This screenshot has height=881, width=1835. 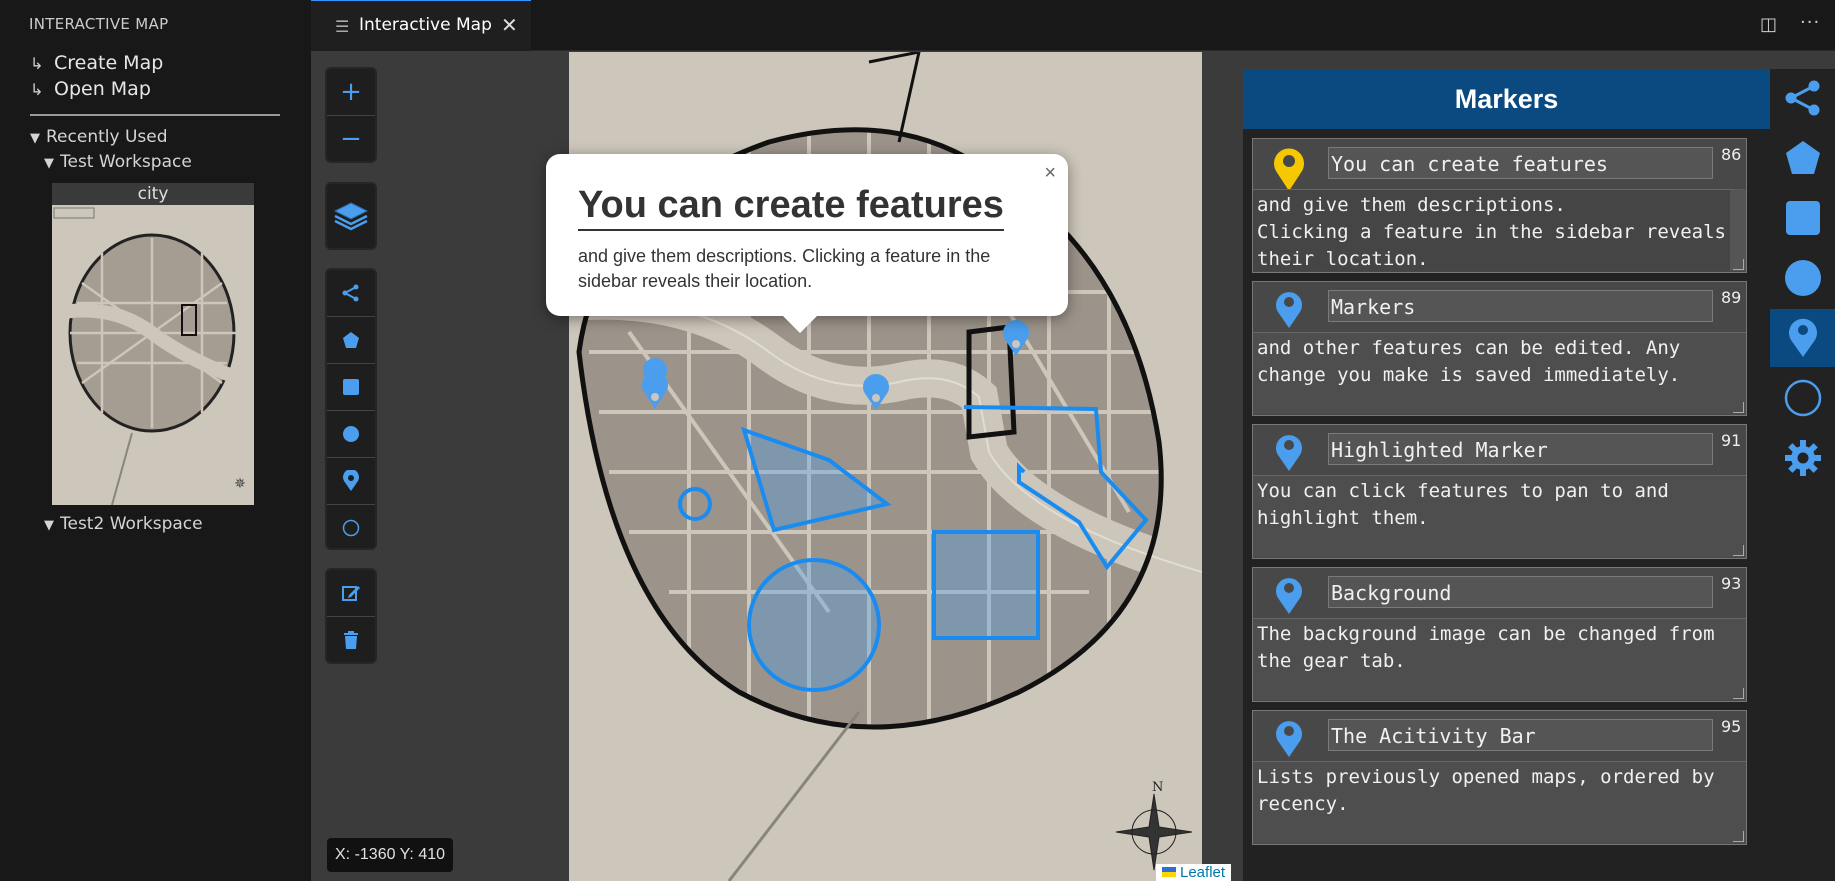 I want to click on popup-title: You can create features, so click(x=791, y=207).